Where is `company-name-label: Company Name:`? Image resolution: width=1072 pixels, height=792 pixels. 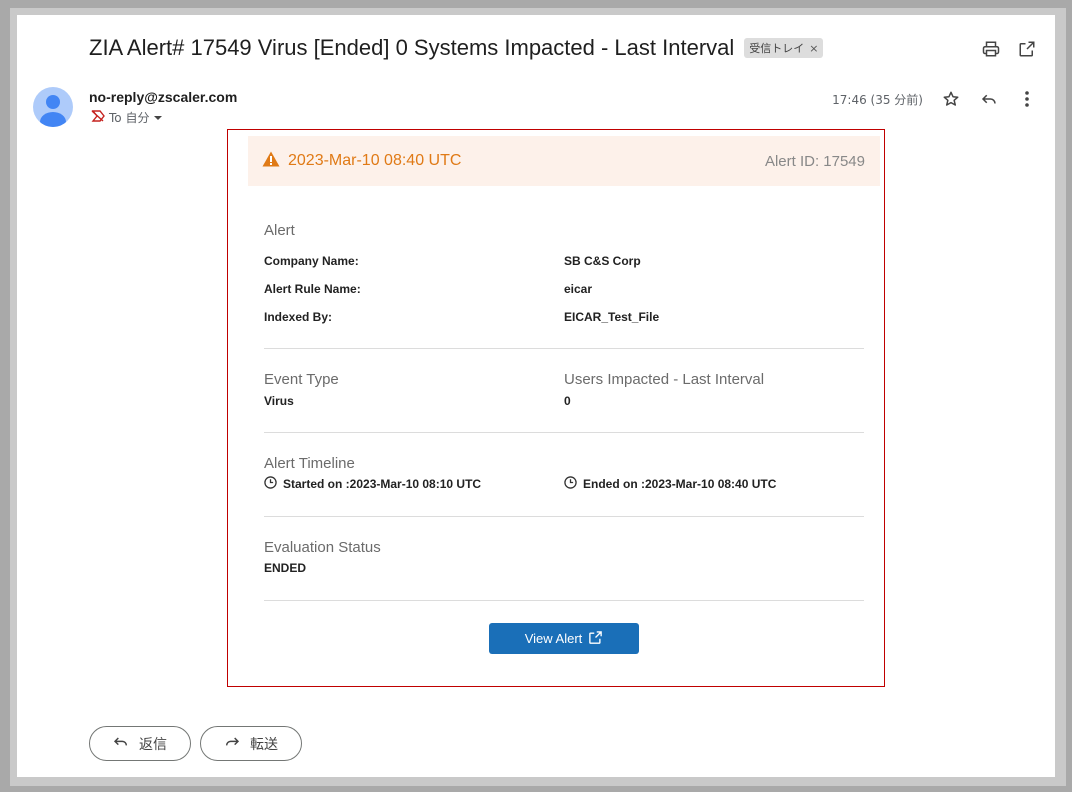
company-name-label: Company Name: is located at coordinates (311, 261).